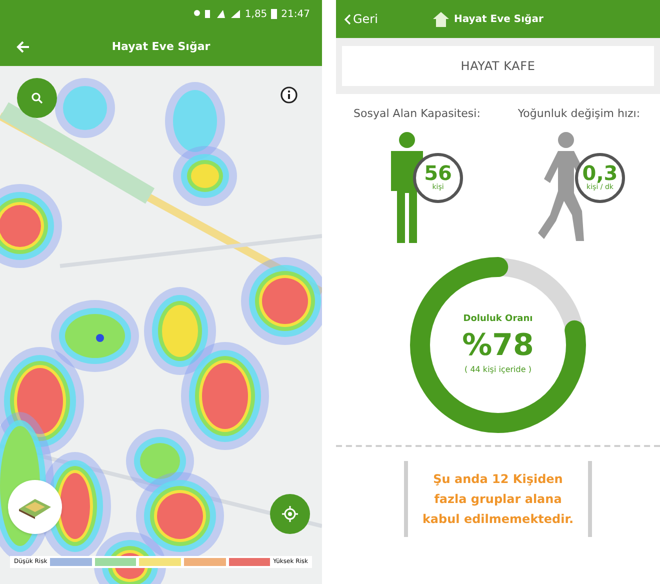 The image size is (660, 584). What do you see at coordinates (499, 19) in the screenshot?
I see `nav-title: Hayat Eve Sığar` at bounding box center [499, 19].